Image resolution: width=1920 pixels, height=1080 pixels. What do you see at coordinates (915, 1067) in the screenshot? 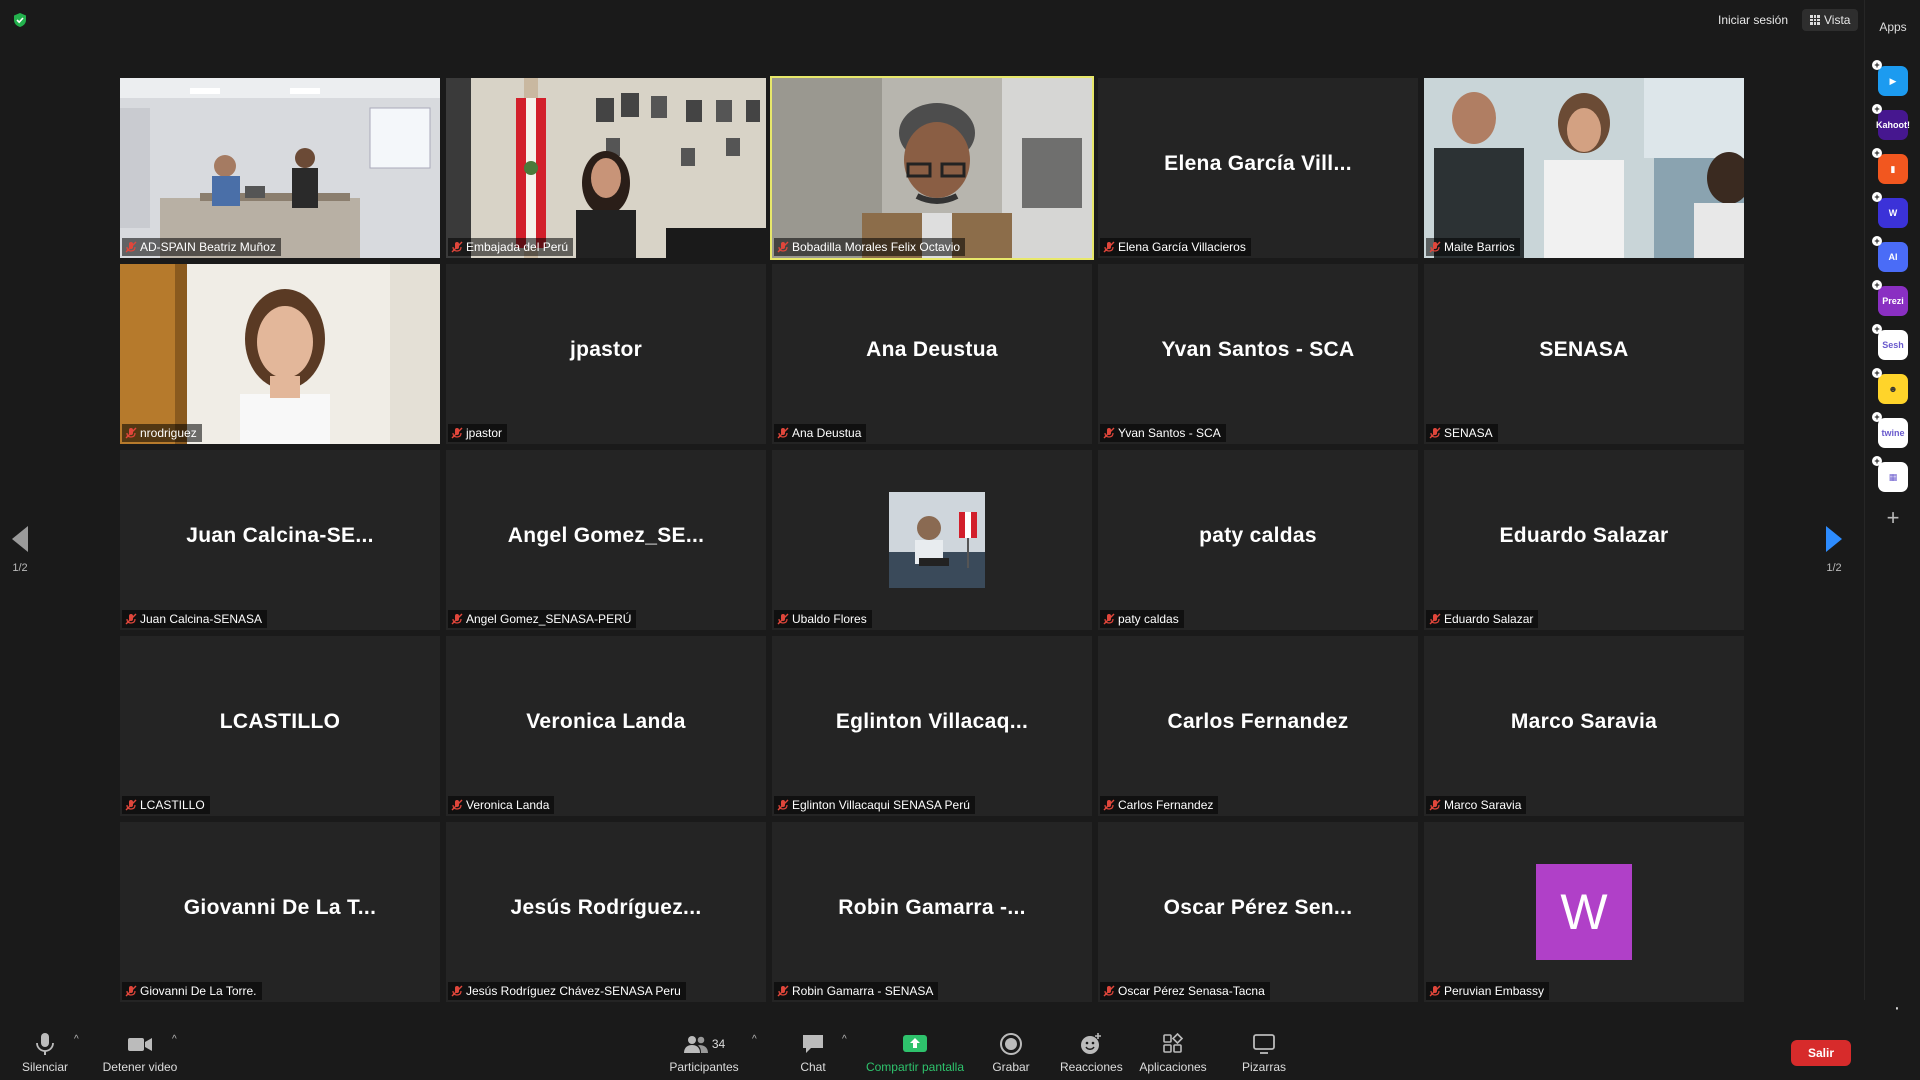
I see `share-screen-label: Compartir pantalla` at bounding box center [915, 1067].